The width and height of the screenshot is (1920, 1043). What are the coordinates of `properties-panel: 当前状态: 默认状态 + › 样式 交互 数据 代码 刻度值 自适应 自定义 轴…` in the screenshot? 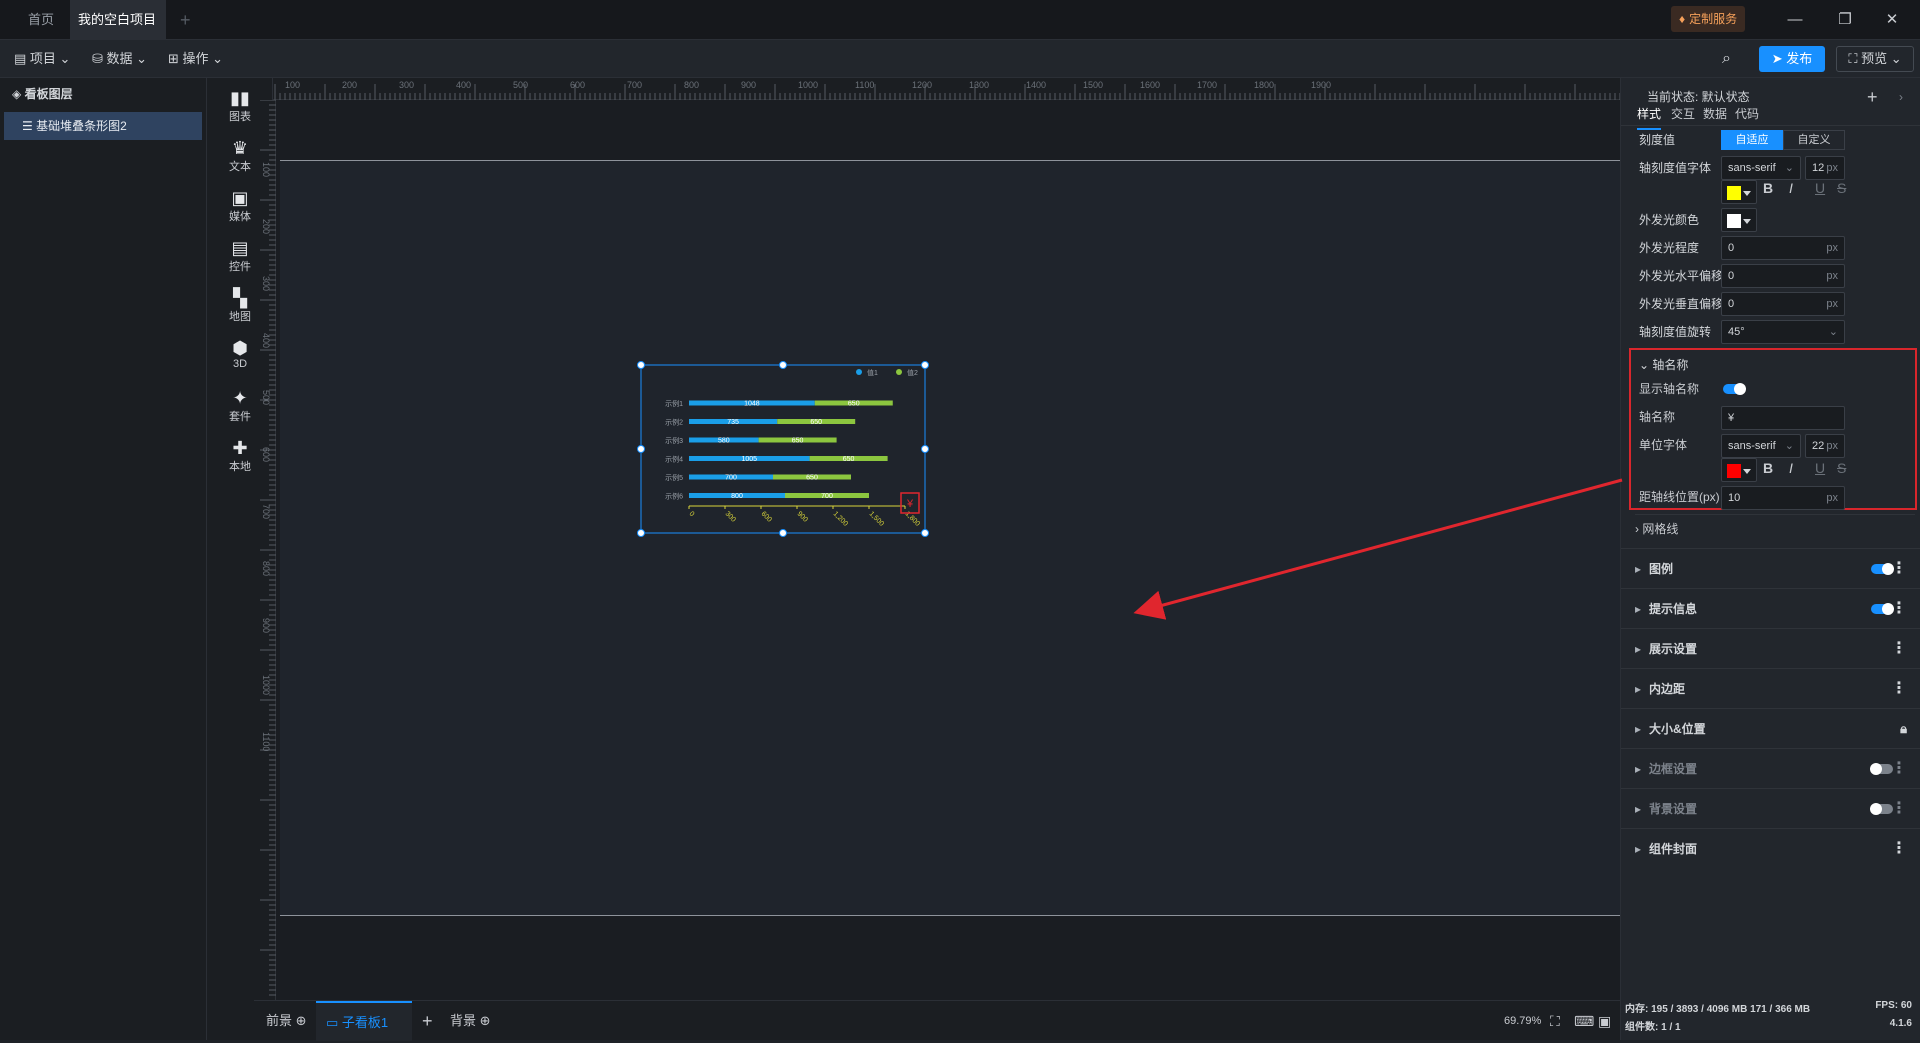 It's located at (1770, 559).